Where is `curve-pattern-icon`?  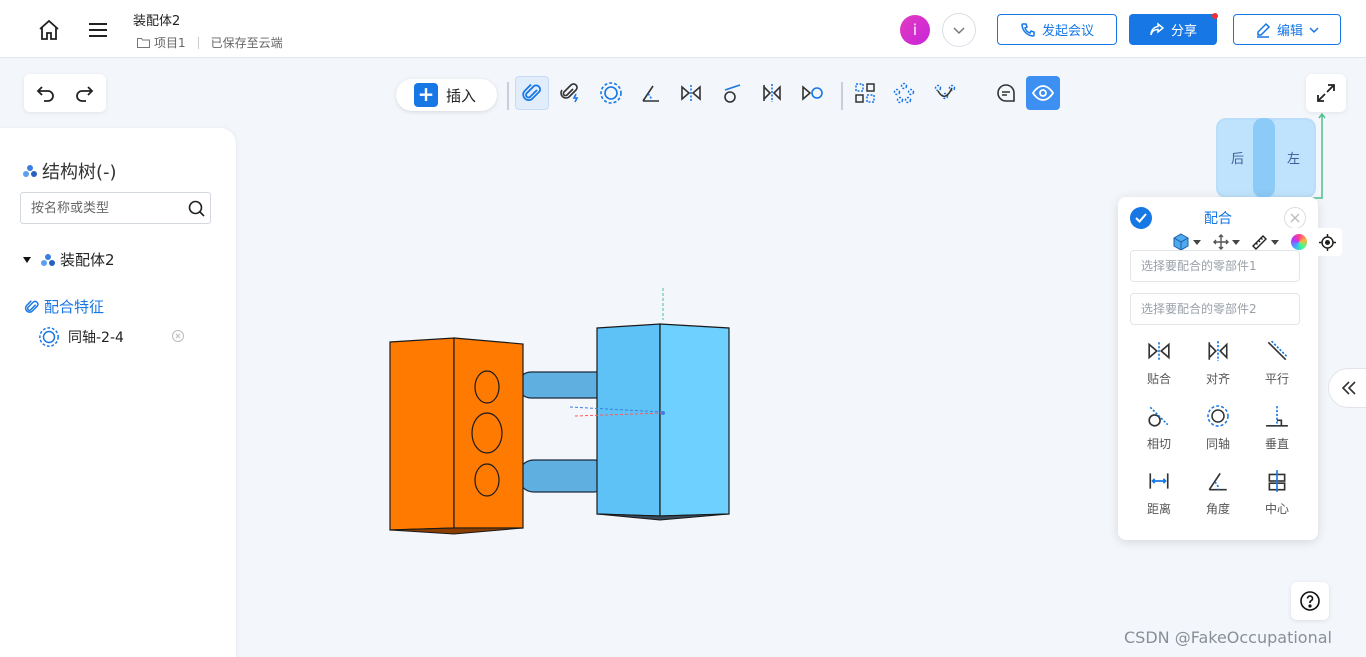
curve-pattern-icon is located at coordinates (945, 92).